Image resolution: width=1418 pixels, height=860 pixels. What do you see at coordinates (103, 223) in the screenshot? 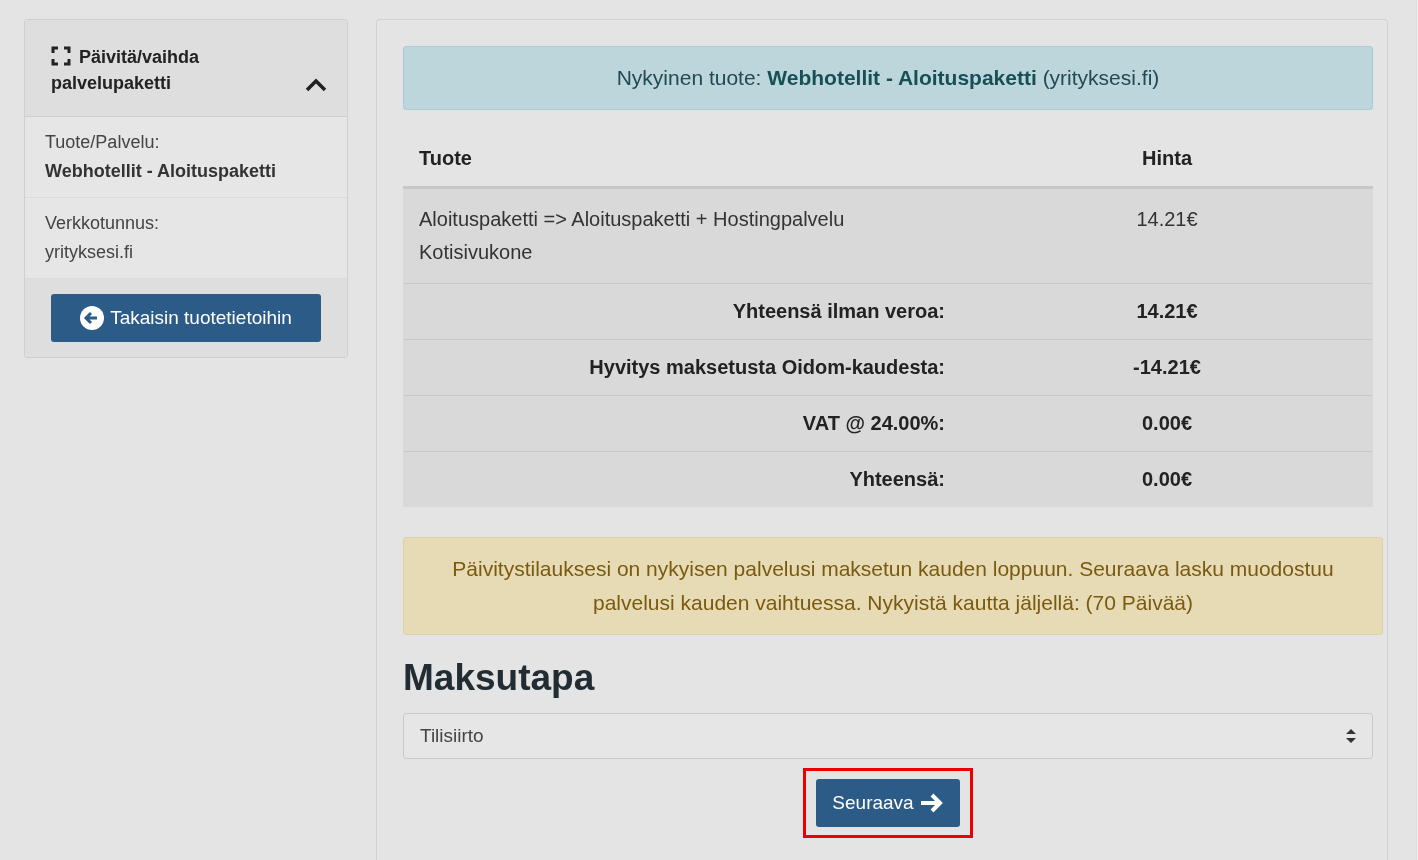
I see `field-label: Verkkotunnus:` at bounding box center [103, 223].